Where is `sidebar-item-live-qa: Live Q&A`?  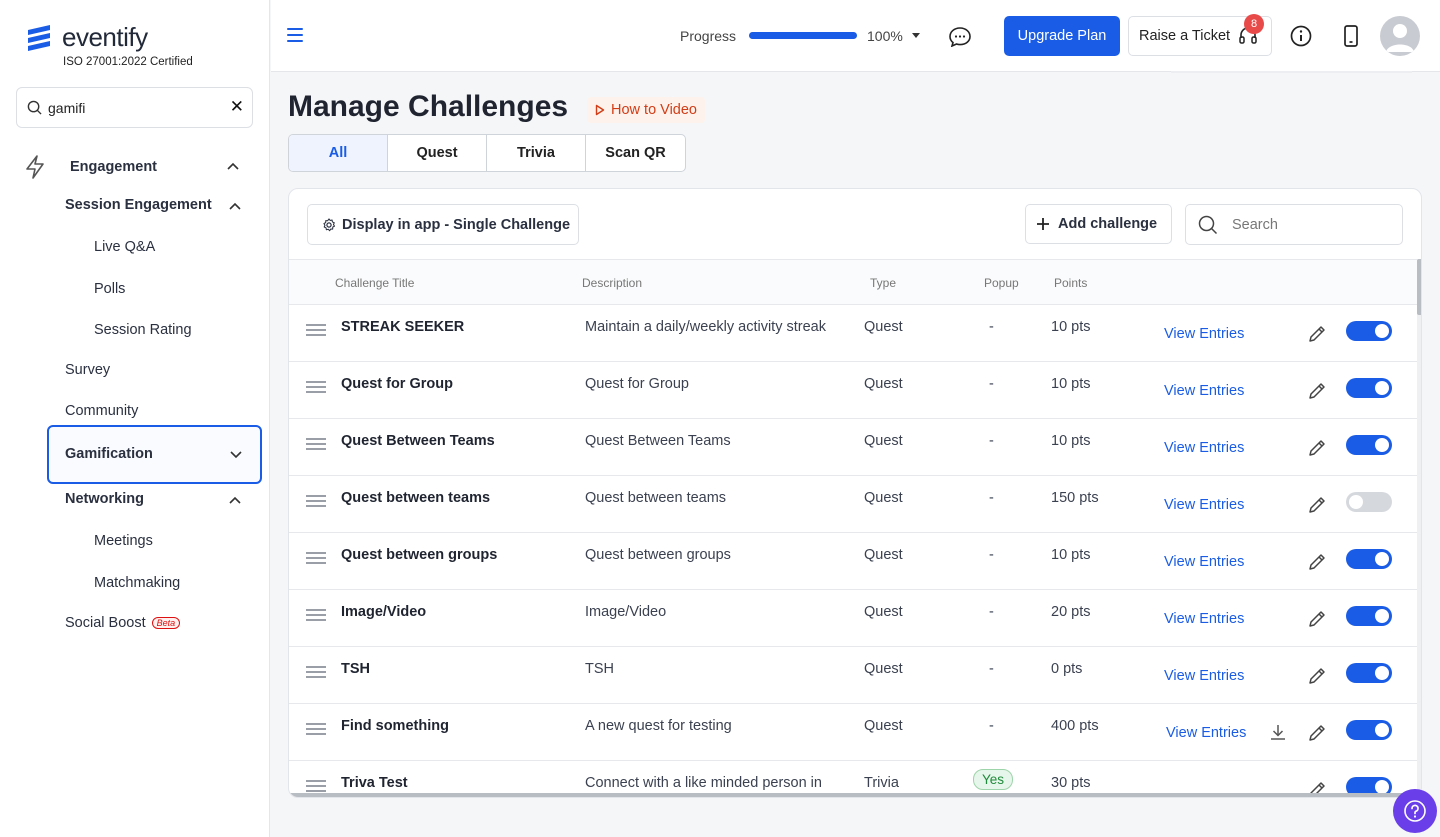
sidebar-item-live-qa: Live Q&A is located at coordinates (124, 247).